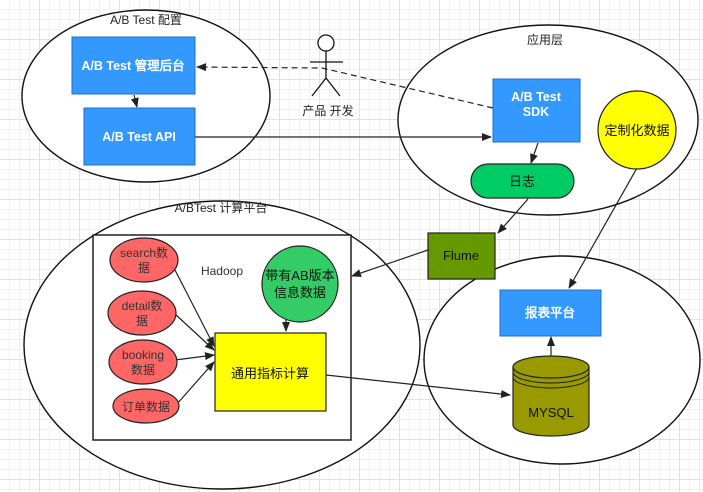  Describe the element at coordinates (142, 305) in the screenshot. I see `detail-data-label-line1: detail数` at that location.